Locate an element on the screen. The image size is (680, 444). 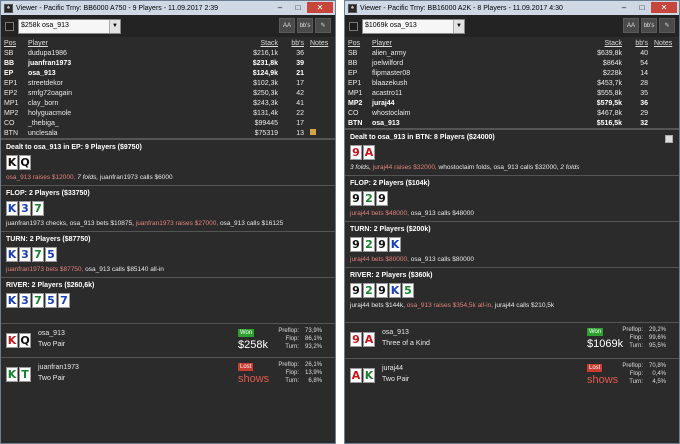
preflop-raise: juraj44 raises $32000, is located at coordinates (403, 167).